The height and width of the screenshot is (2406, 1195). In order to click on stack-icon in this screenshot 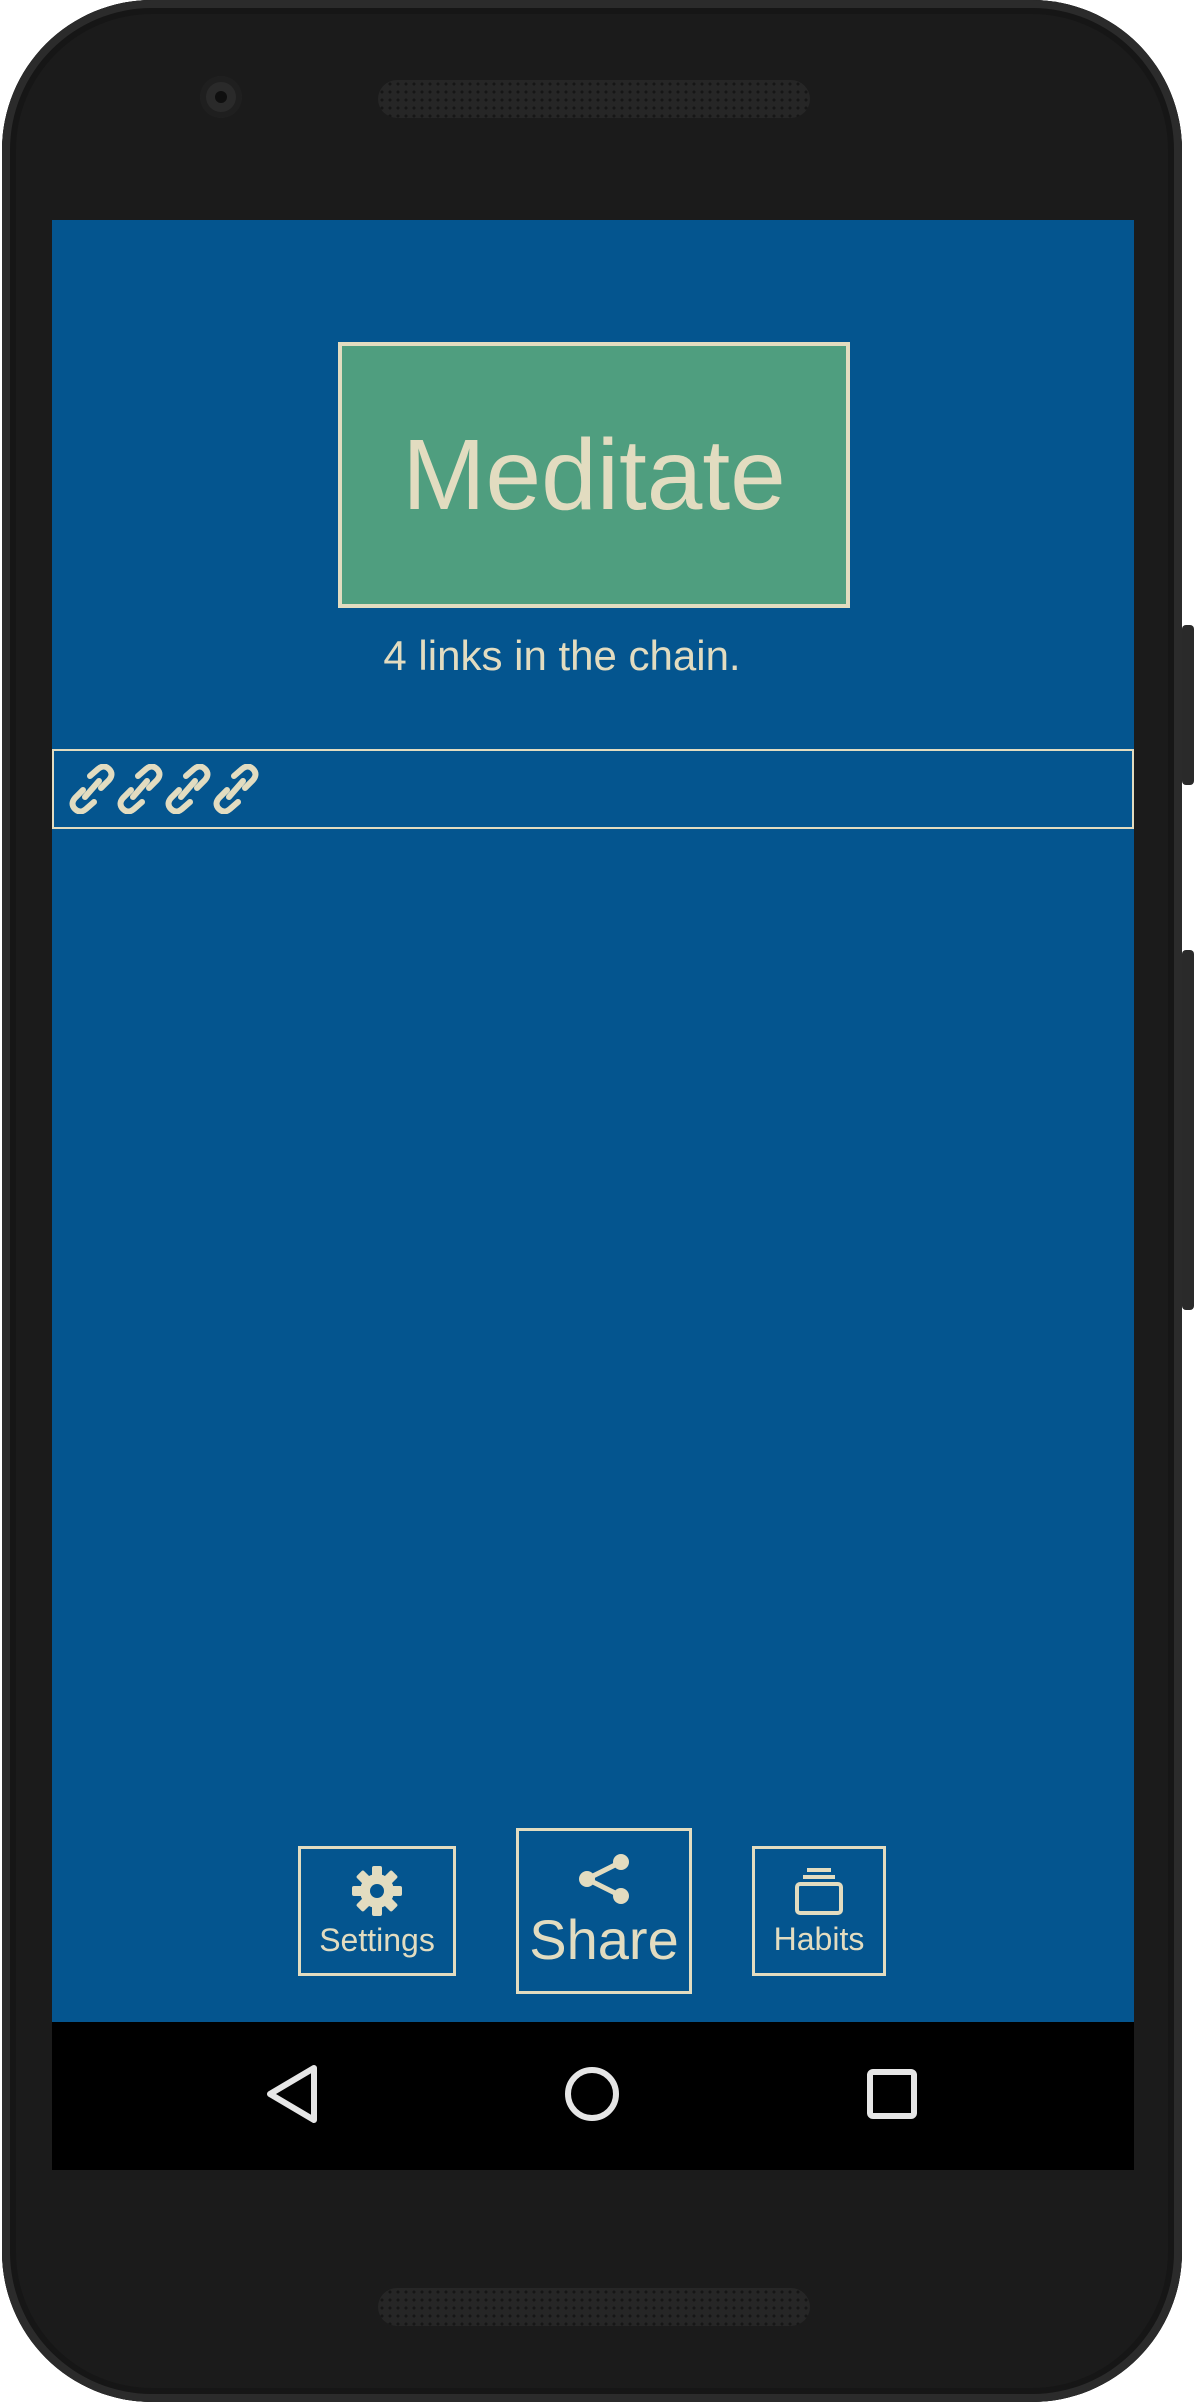, I will do `click(819, 1893)`.